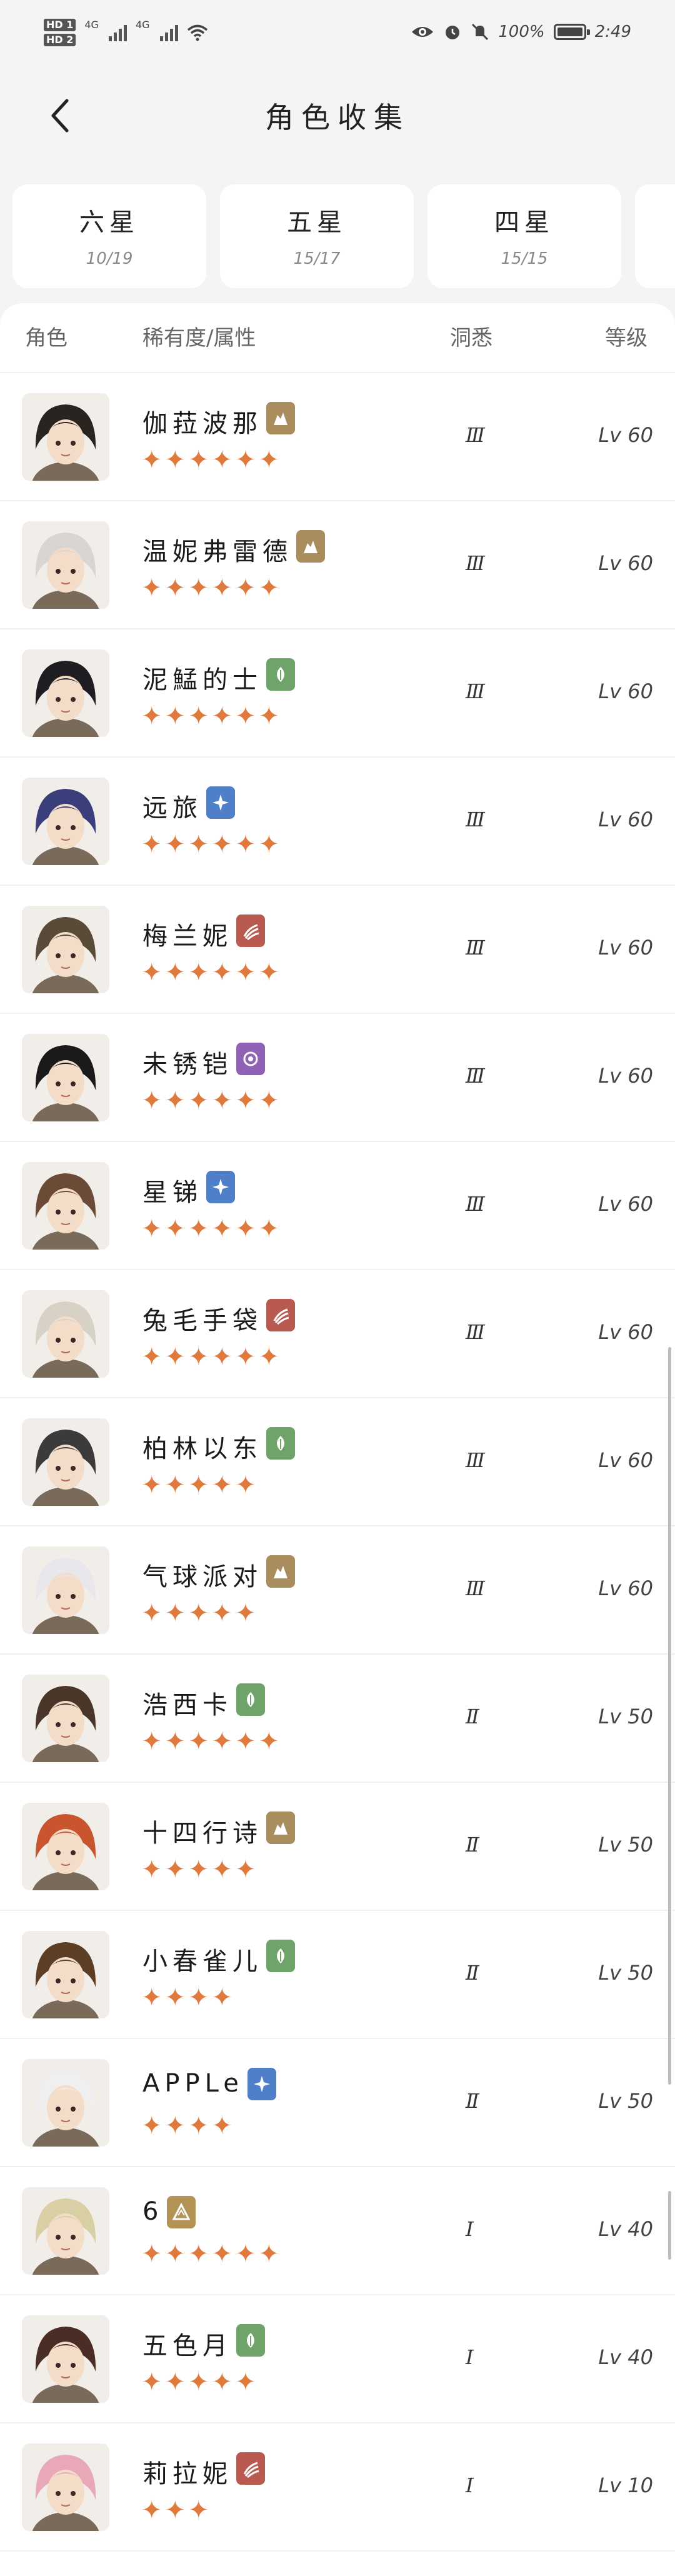  Describe the element at coordinates (521, 32) in the screenshot. I see `battery-percent: 100%` at that location.